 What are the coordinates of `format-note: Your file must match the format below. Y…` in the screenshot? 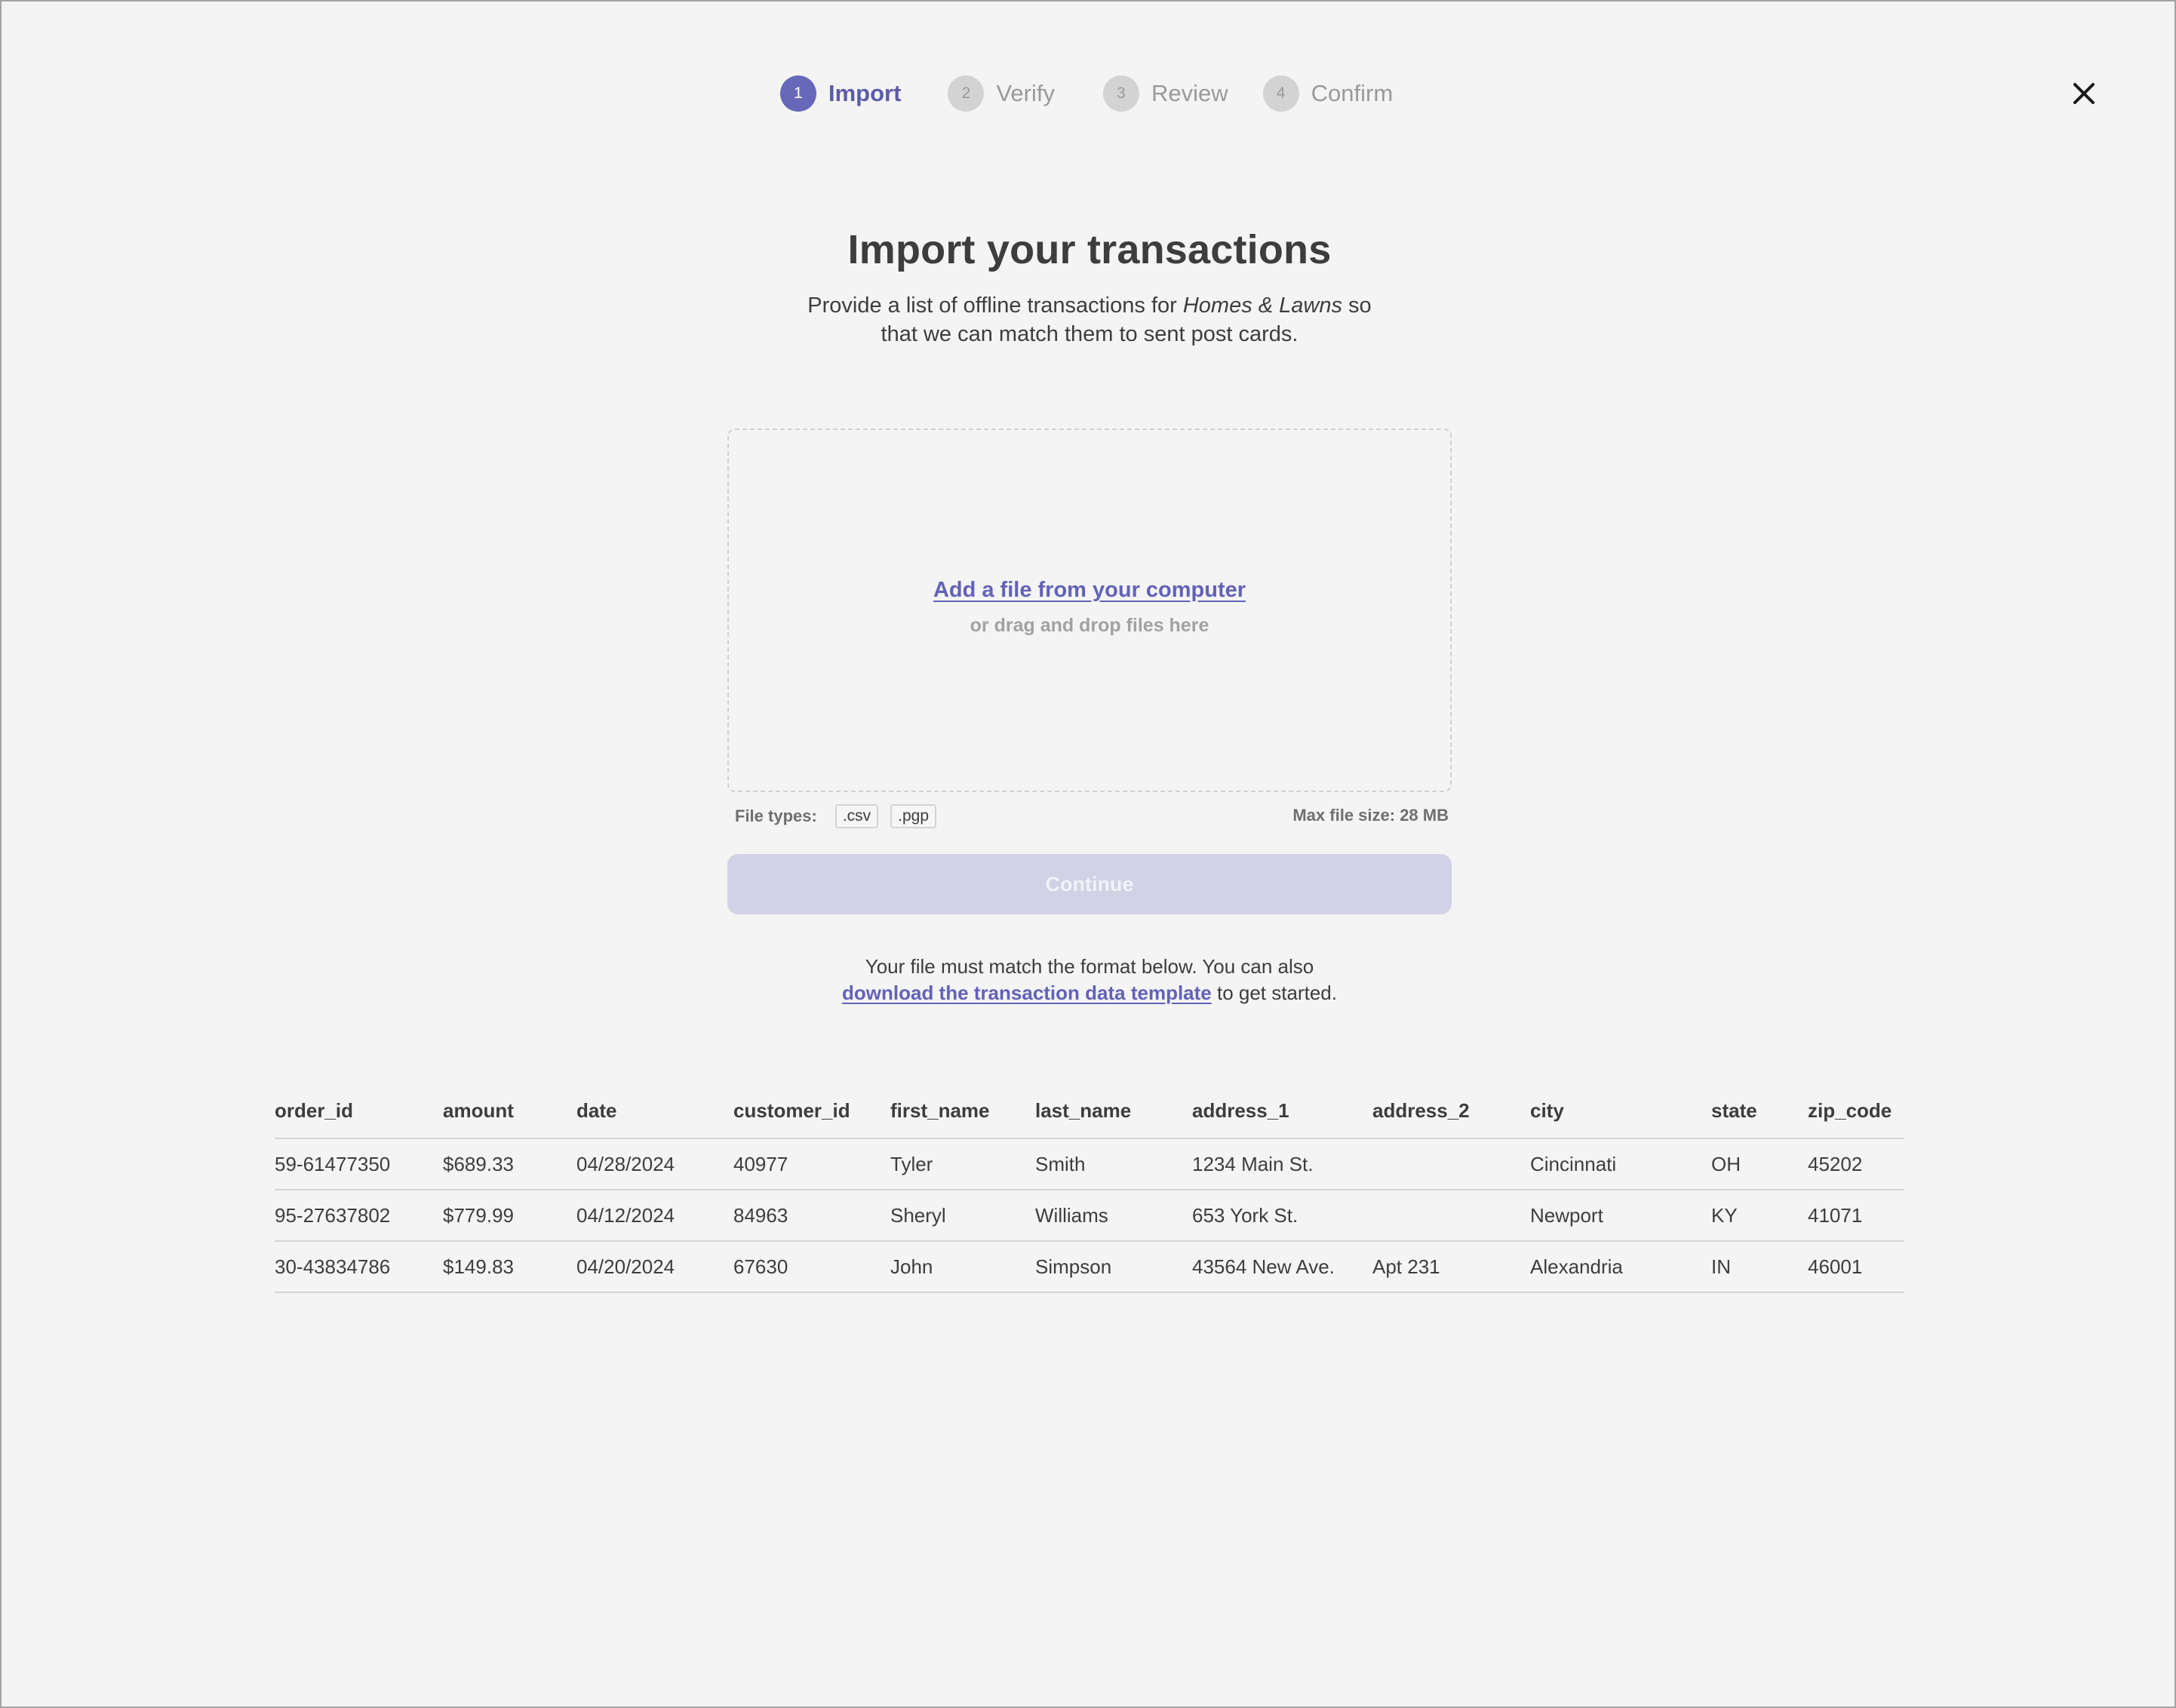 It's located at (1089, 980).